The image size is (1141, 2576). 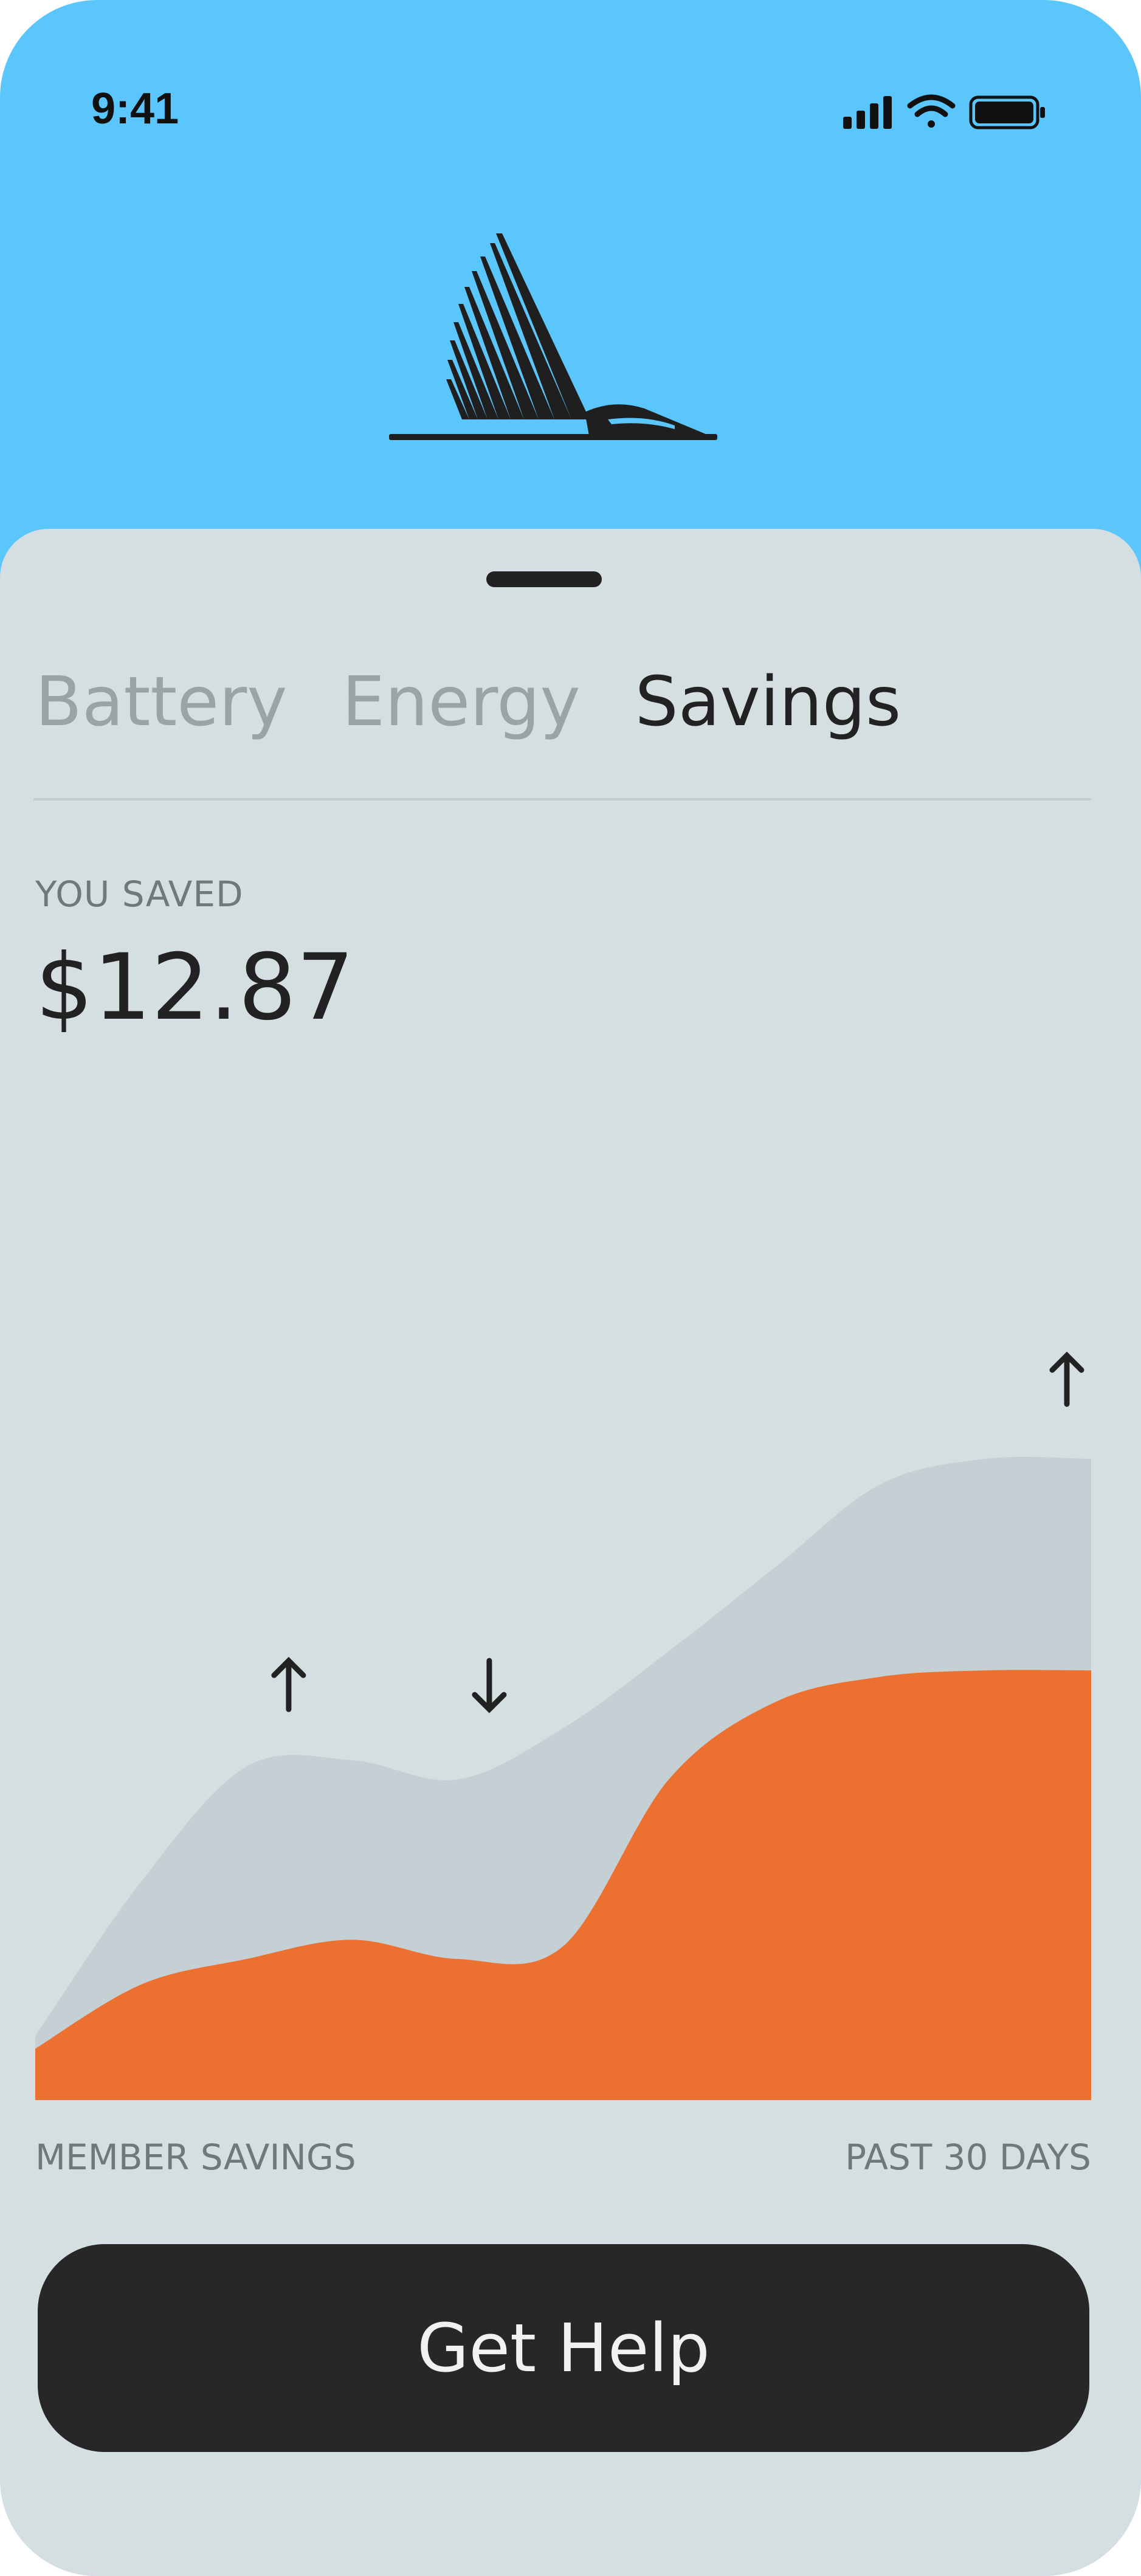 I want to click on status-time: 9:41, so click(x=135, y=108).